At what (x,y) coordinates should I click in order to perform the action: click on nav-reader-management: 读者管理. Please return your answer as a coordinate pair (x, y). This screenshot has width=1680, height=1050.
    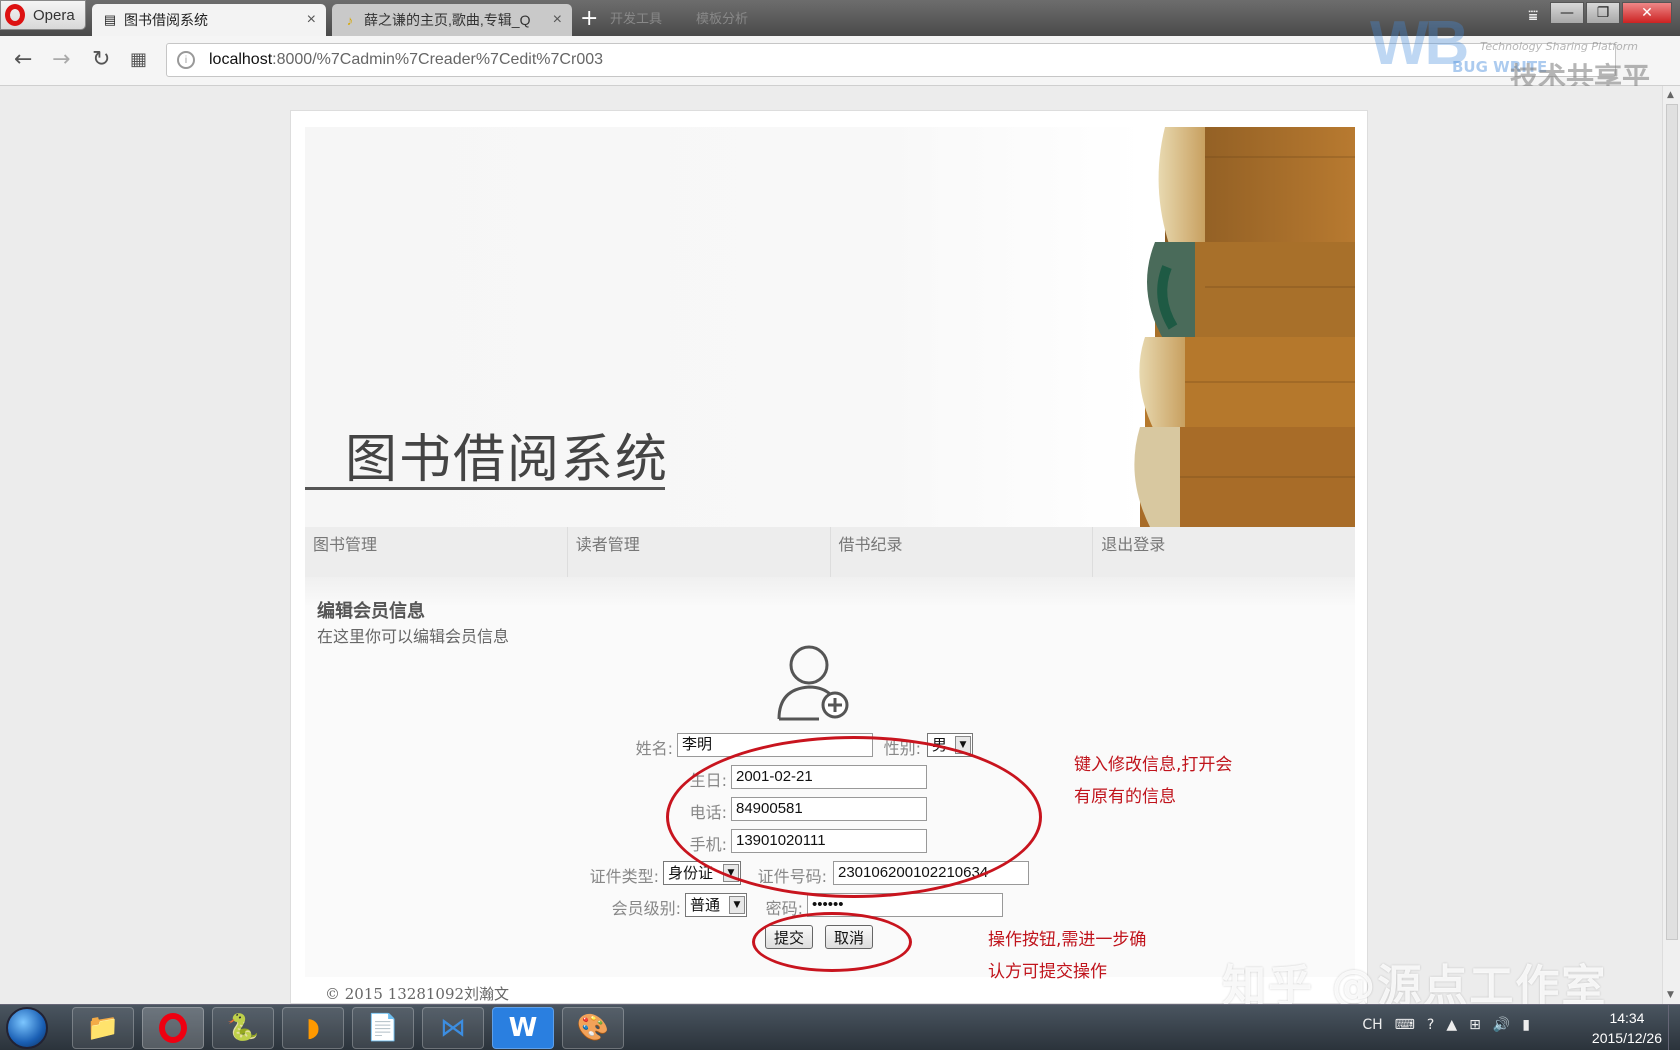
    Looking at the image, I should click on (699, 552).